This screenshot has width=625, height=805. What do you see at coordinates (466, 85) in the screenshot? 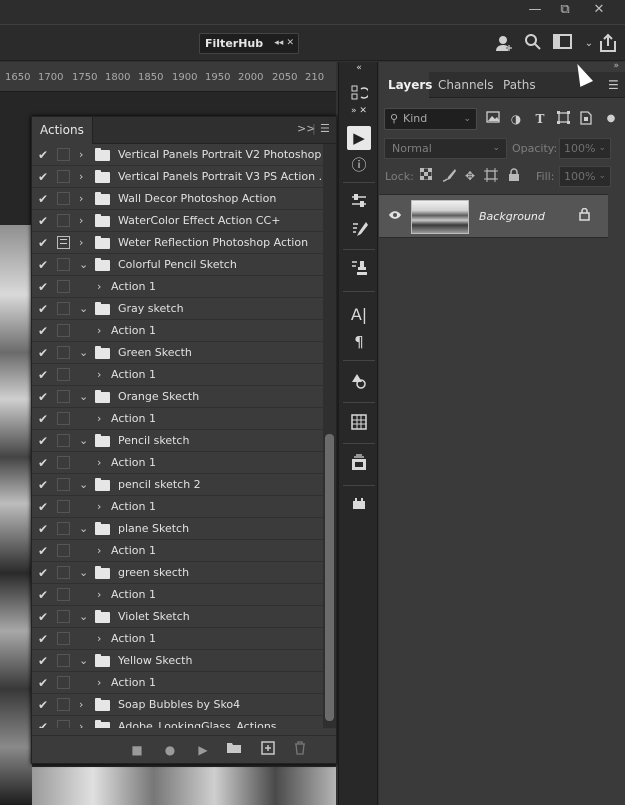
I see `tab-channels: Channels` at bounding box center [466, 85].